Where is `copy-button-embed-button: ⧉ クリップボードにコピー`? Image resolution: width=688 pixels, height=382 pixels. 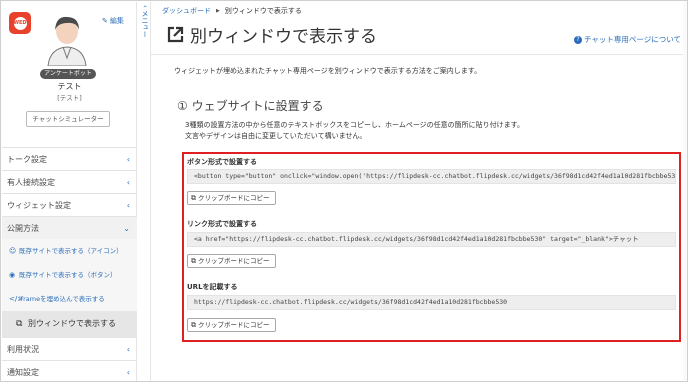 copy-button-embed-button: ⧉ クリップボードにコピー is located at coordinates (231, 198).